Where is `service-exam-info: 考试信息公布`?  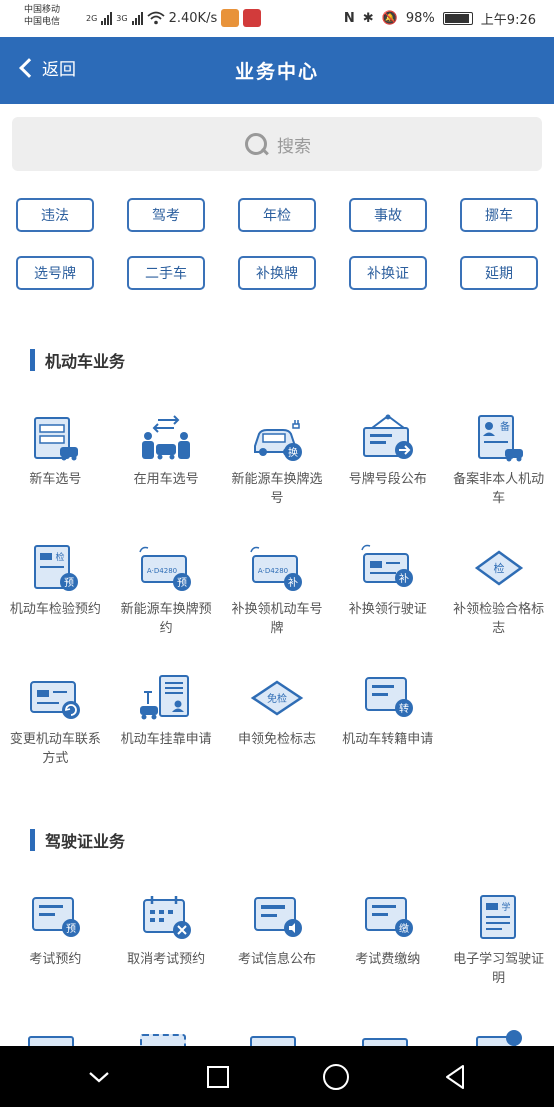 service-exam-info: 考试信息公布 is located at coordinates (277, 945).